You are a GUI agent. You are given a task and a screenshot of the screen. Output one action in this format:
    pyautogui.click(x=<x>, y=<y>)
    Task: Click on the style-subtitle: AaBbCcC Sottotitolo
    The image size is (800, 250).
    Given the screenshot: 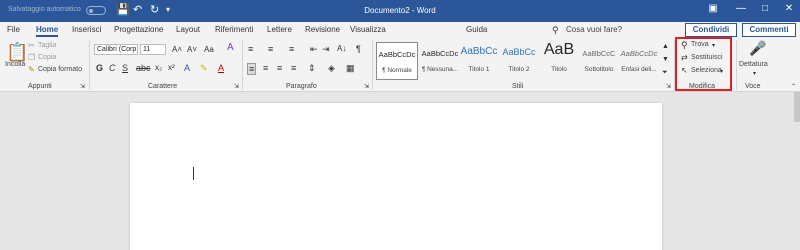 What is the action you would take?
    pyautogui.click(x=599, y=61)
    